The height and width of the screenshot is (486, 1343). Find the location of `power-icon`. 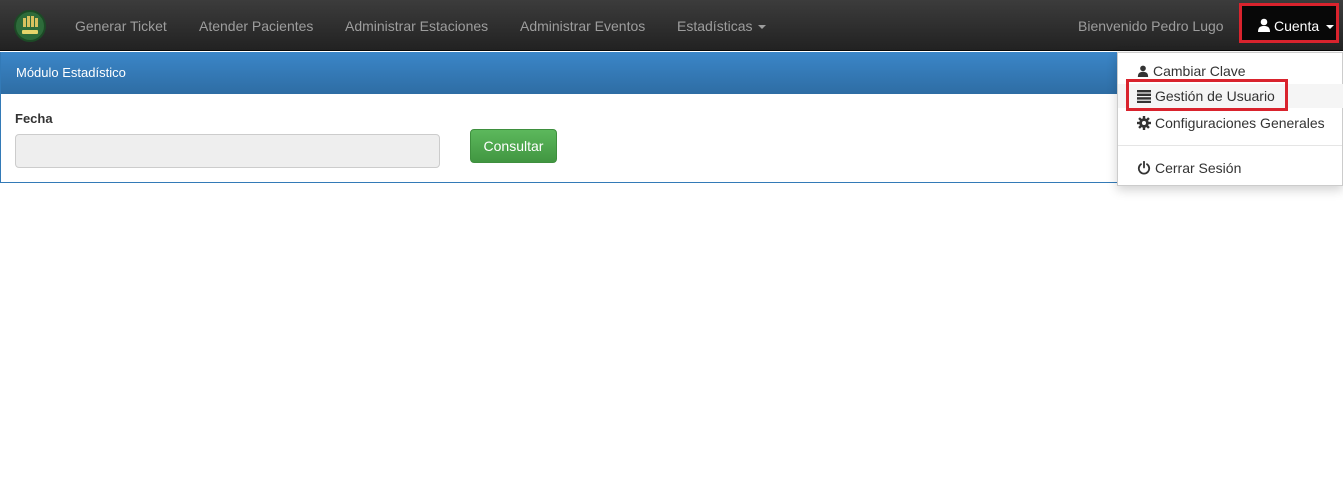

power-icon is located at coordinates (1144, 168).